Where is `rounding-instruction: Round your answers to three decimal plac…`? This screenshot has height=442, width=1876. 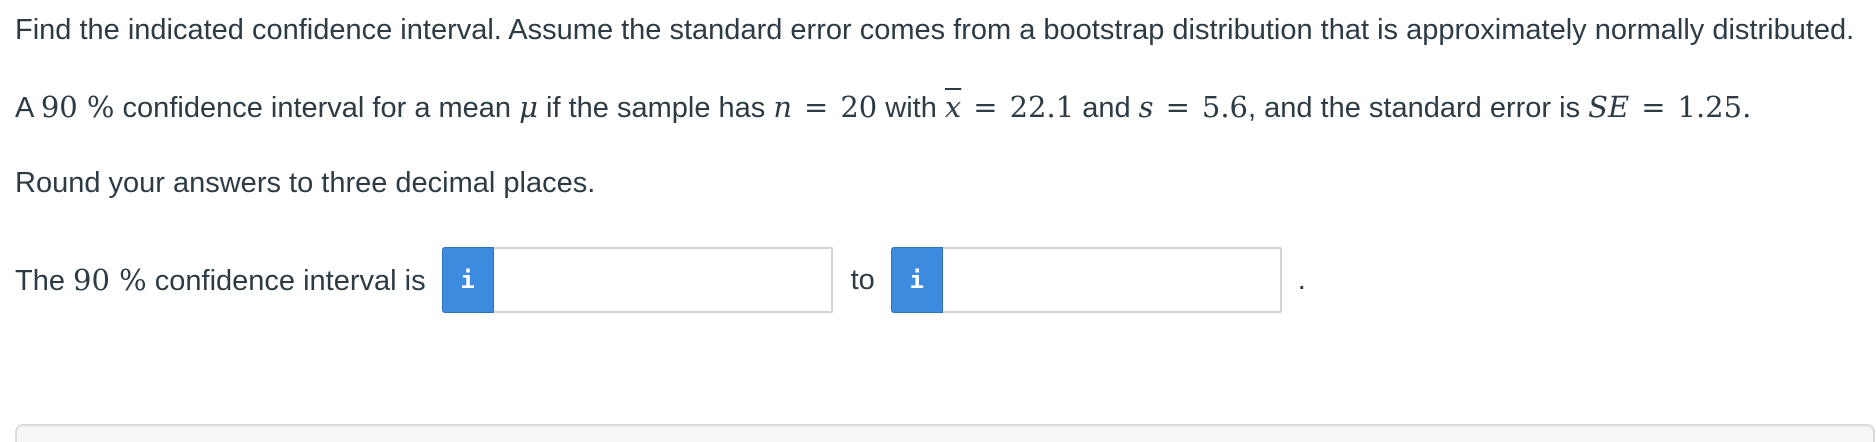
rounding-instruction: Round your answers to three decimal plac… is located at coordinates (305, 183).